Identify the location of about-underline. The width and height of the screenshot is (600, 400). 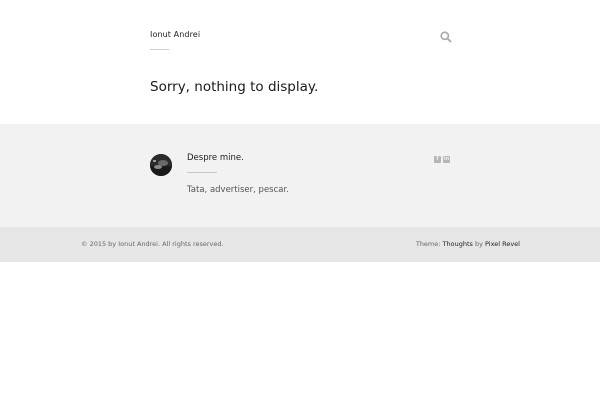
(202, 172).